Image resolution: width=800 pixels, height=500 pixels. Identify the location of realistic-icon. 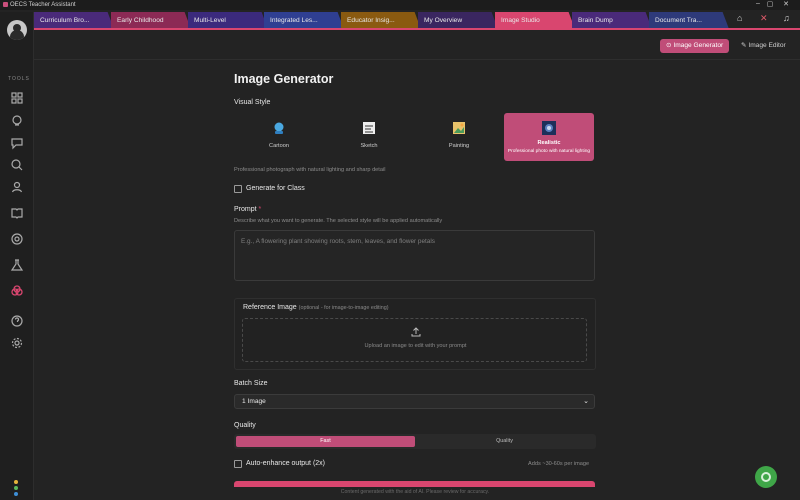
(549, 128).